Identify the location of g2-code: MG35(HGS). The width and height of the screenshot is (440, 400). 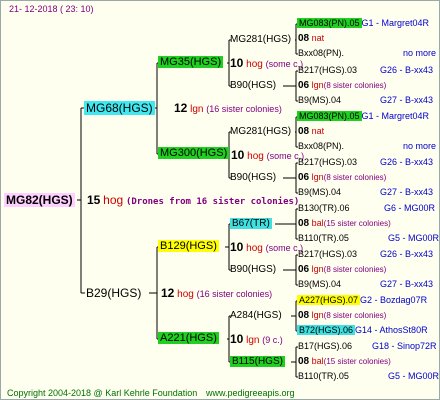
(191, 62).